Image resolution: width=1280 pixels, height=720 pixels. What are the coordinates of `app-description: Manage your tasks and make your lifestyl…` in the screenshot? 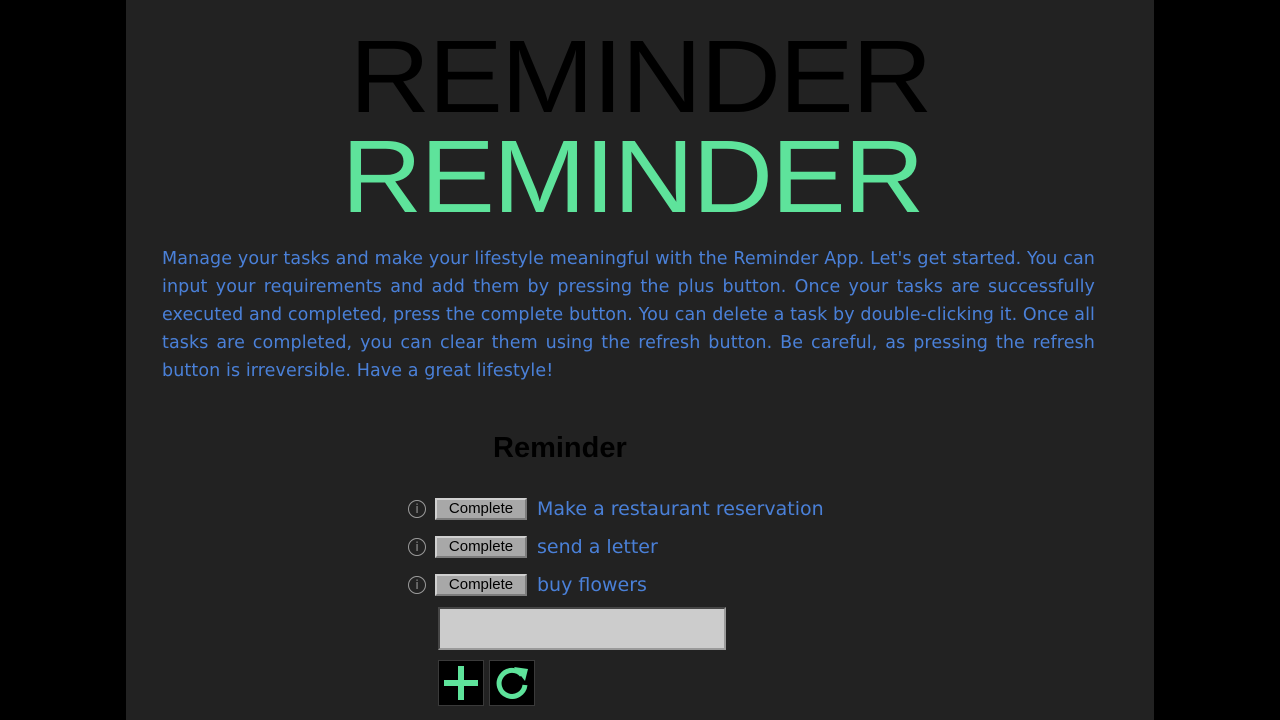 It's located at (628, 315).